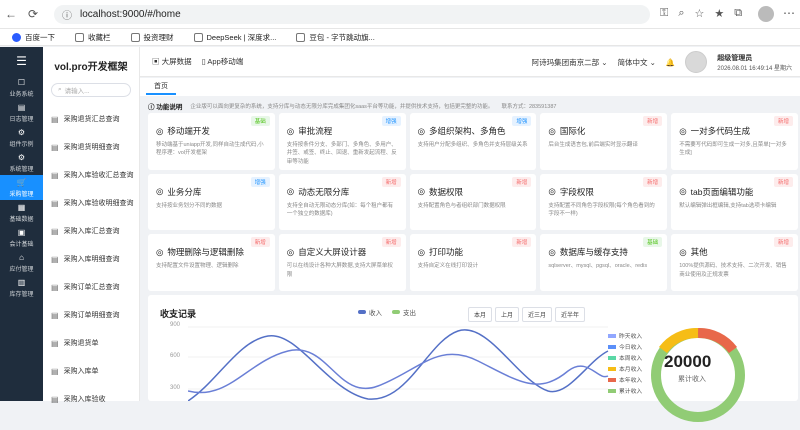  Describe the element at coordinates (211, 202) in the screenshot. I see `feature-card: 增强 ◎ 业务分库 支持按业务划分不同的数据` at that location.